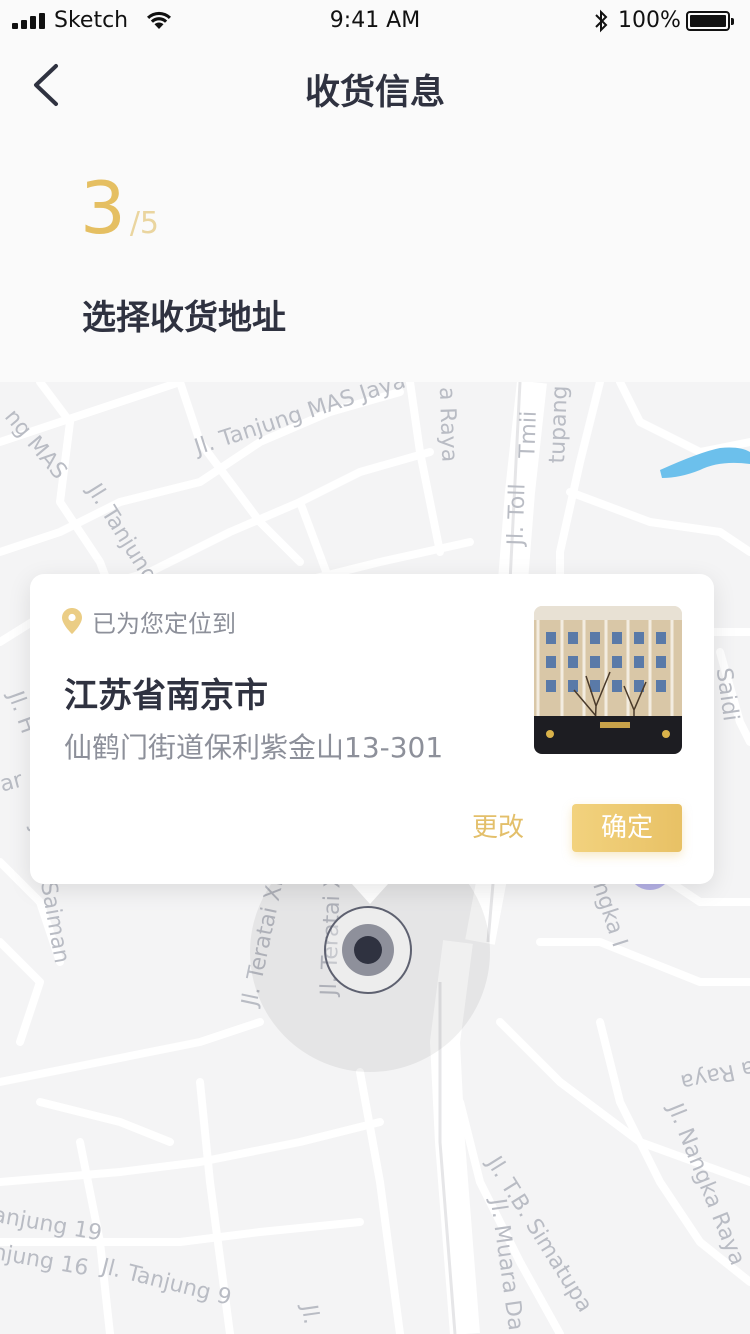 Image resolution: width=750 pixels, height=1334 pixels. What do you see at coordinates (164, 623) in the screenshot?
I see `located-label: 已为您定位到` at bounding box center [164, 623].